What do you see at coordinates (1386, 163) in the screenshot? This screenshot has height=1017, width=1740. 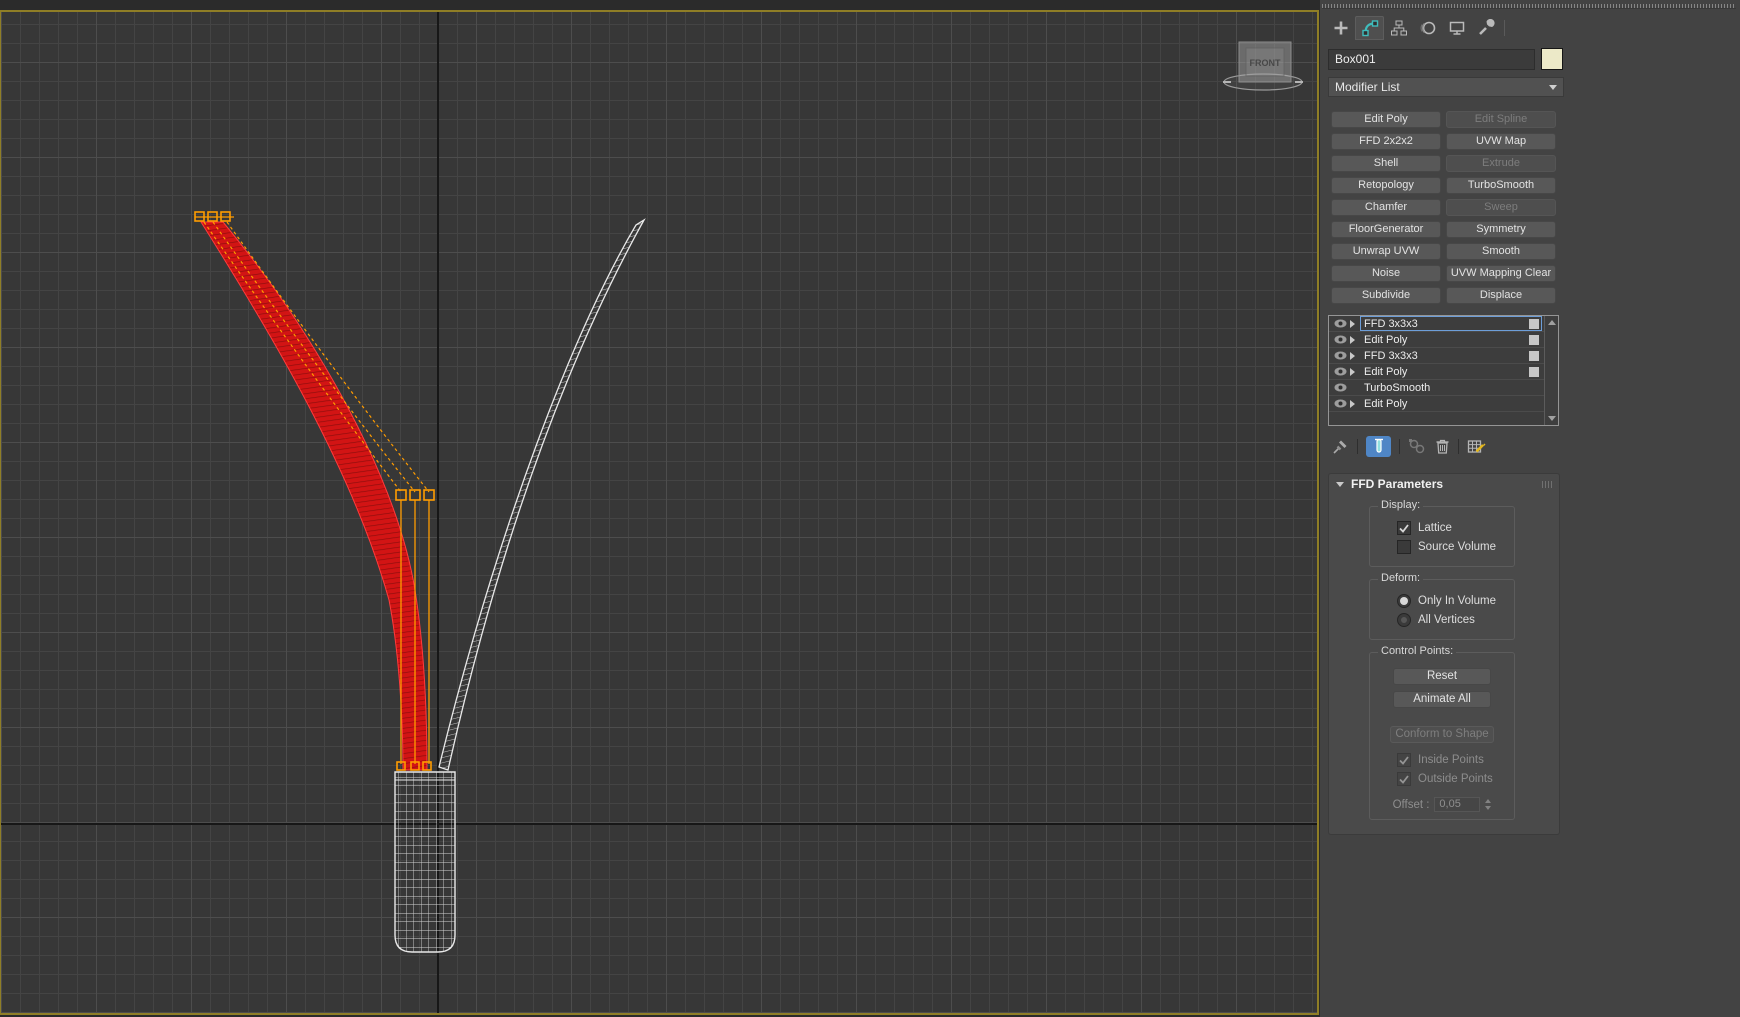 I see `modifier-button-shell: Shell` at bounding box center [1386, 163].